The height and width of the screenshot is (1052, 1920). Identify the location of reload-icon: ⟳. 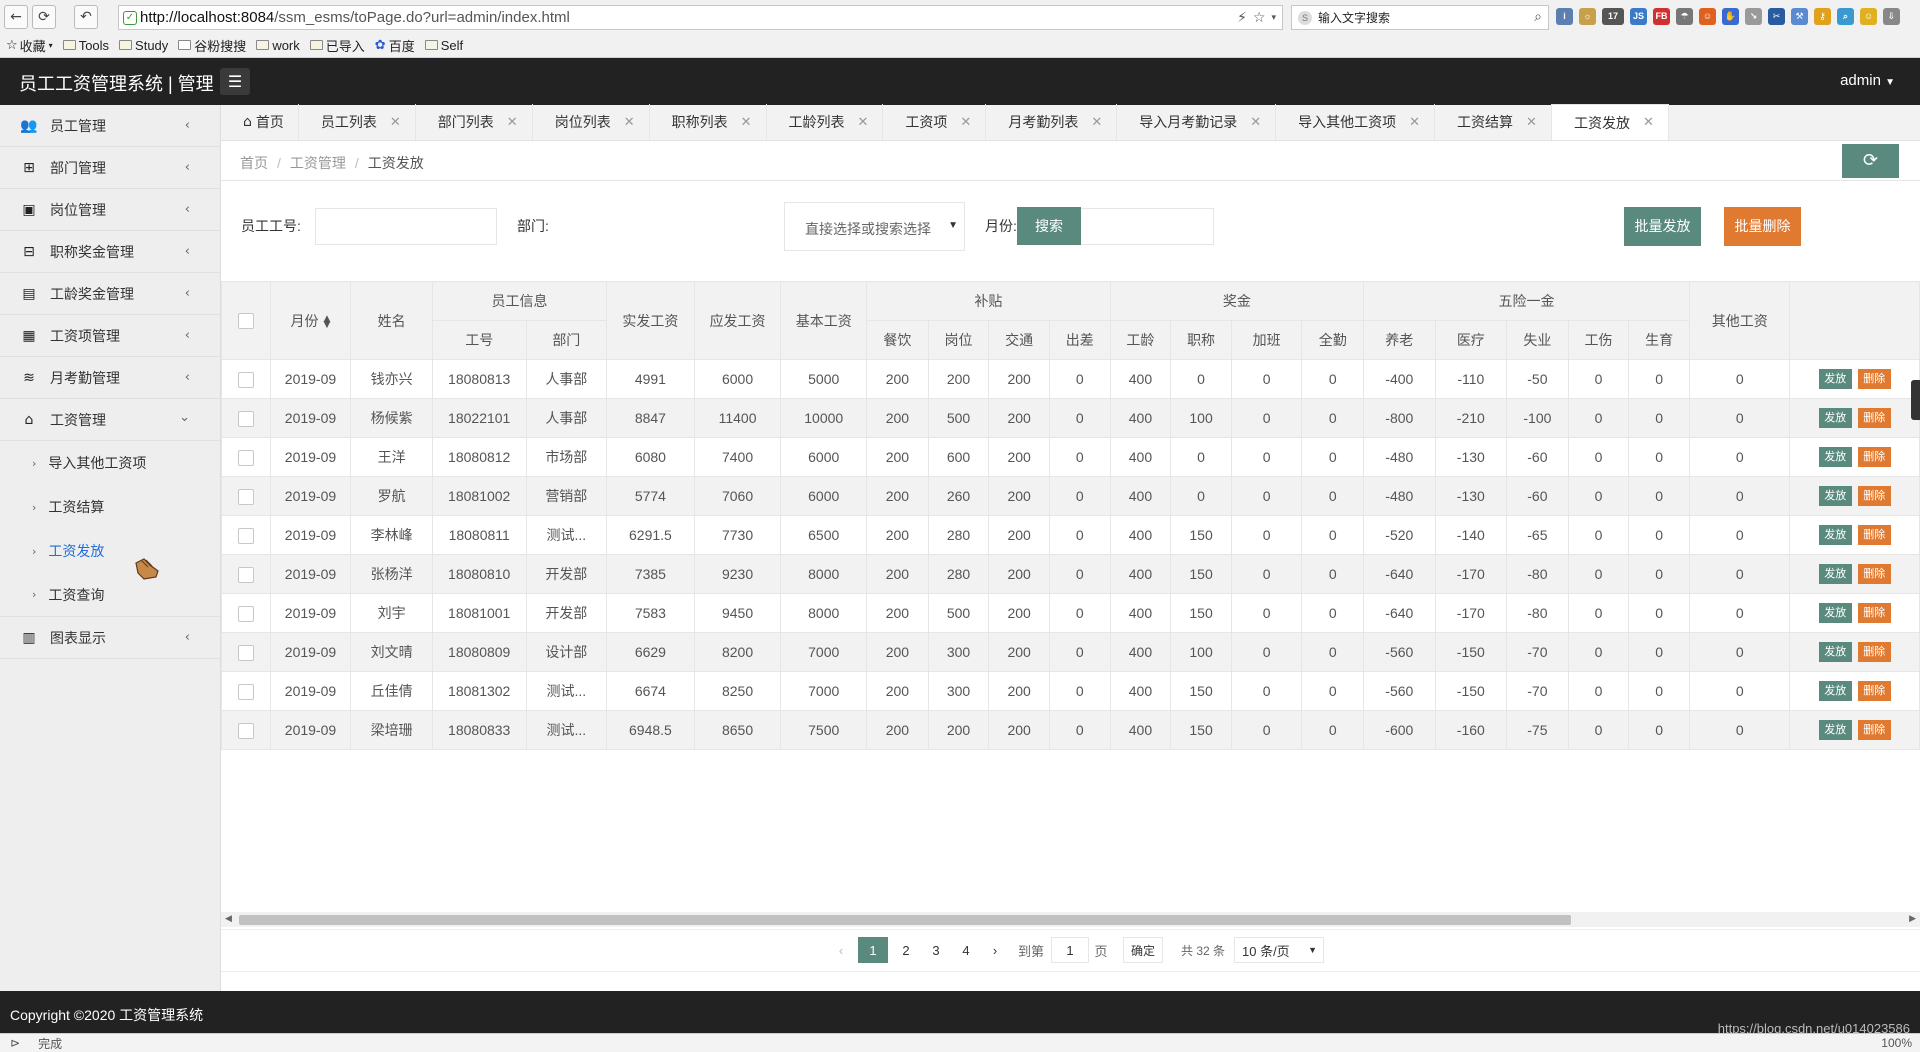
(44, 17).